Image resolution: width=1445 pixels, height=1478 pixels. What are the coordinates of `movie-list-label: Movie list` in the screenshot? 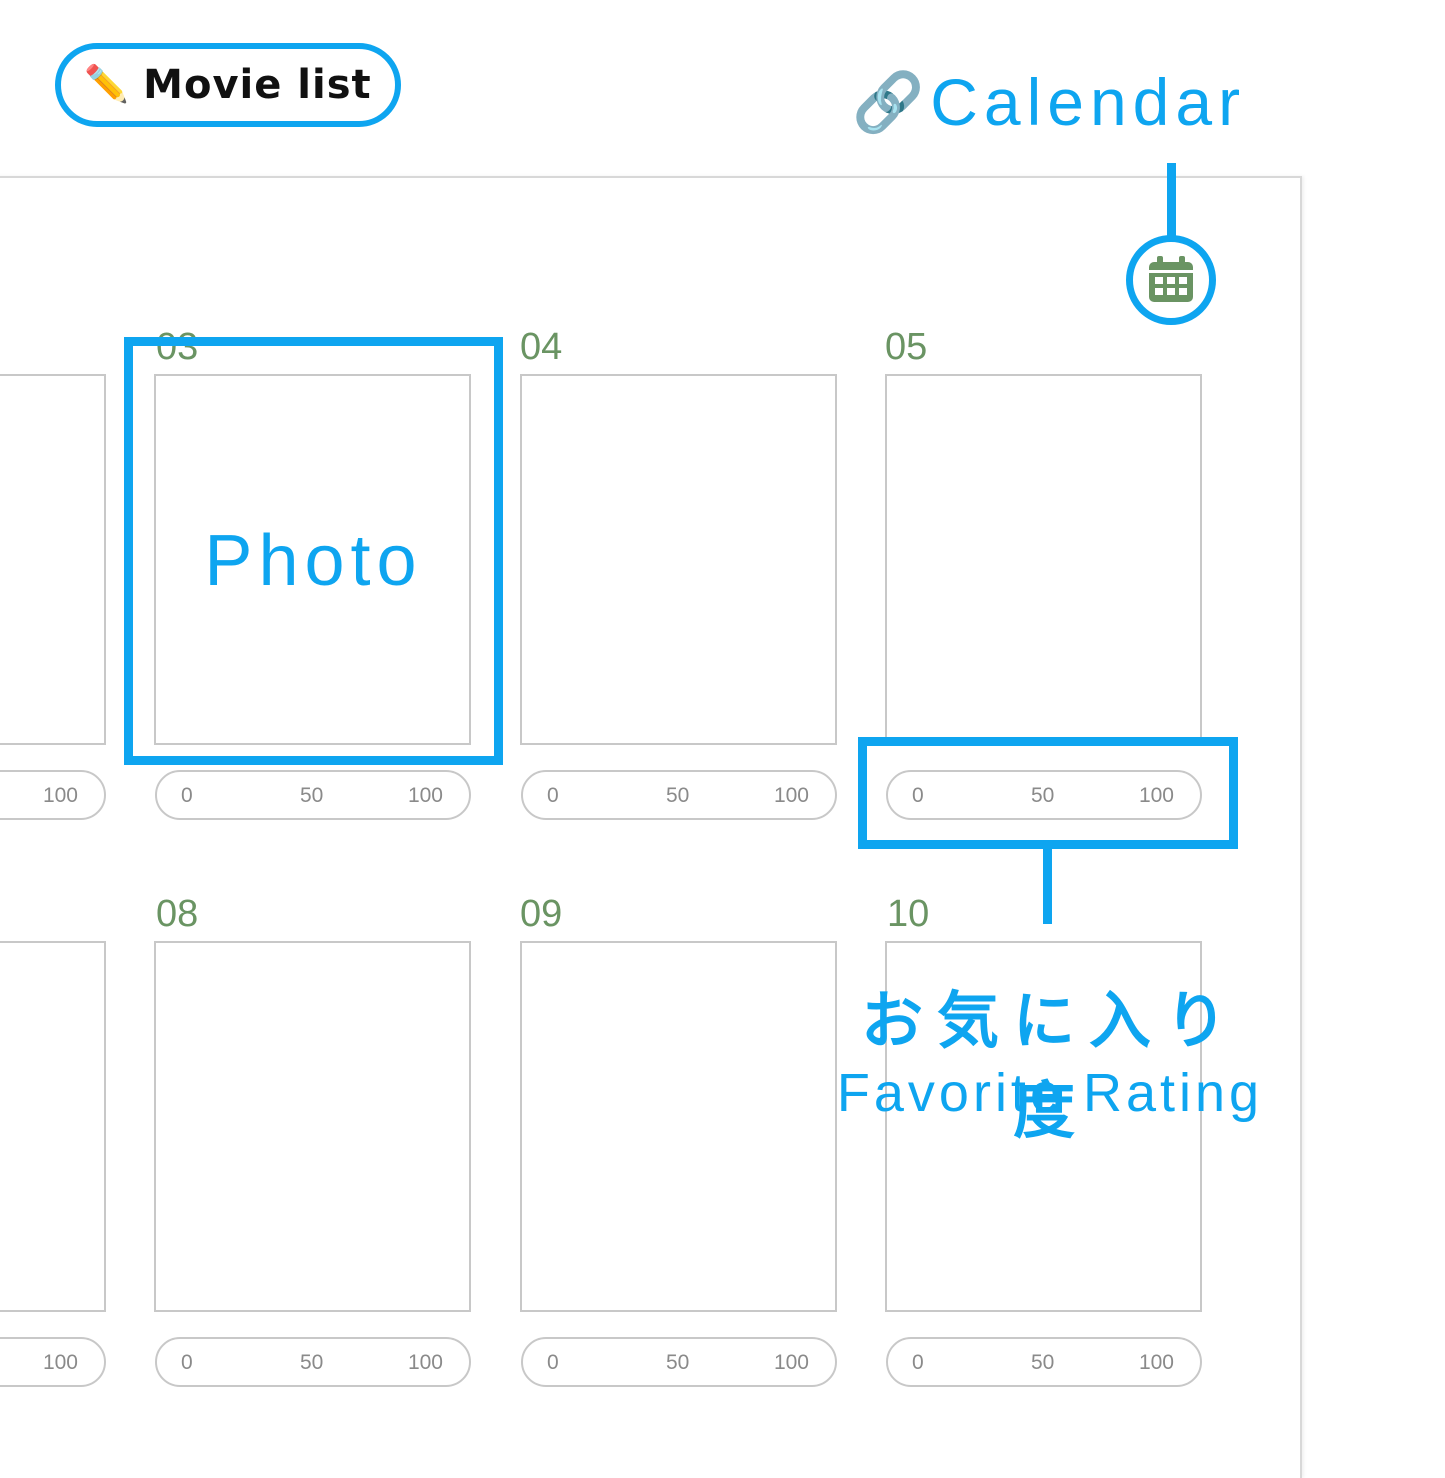 It's located at (257, 85).